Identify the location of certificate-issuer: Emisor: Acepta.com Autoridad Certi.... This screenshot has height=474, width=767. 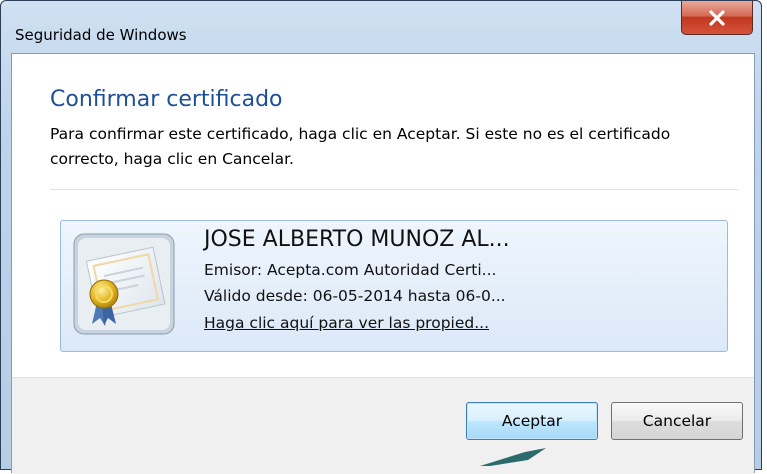
(350, 270).